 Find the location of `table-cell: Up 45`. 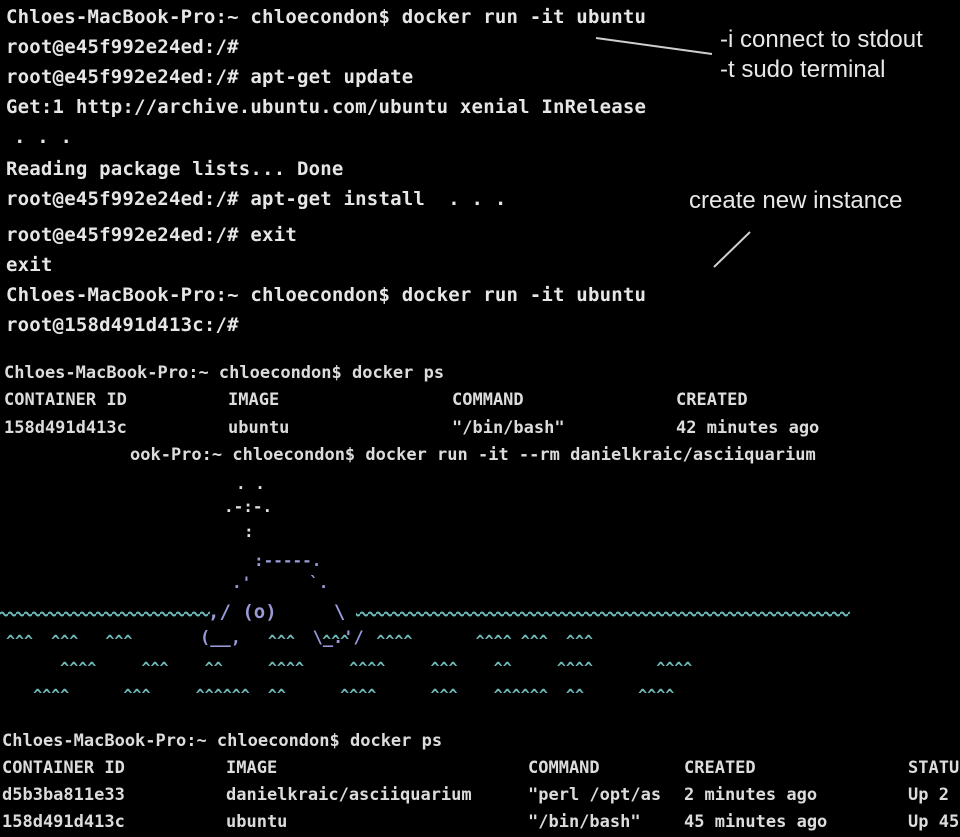

table-cell: Up 45 is located at coordinates (934, 822).